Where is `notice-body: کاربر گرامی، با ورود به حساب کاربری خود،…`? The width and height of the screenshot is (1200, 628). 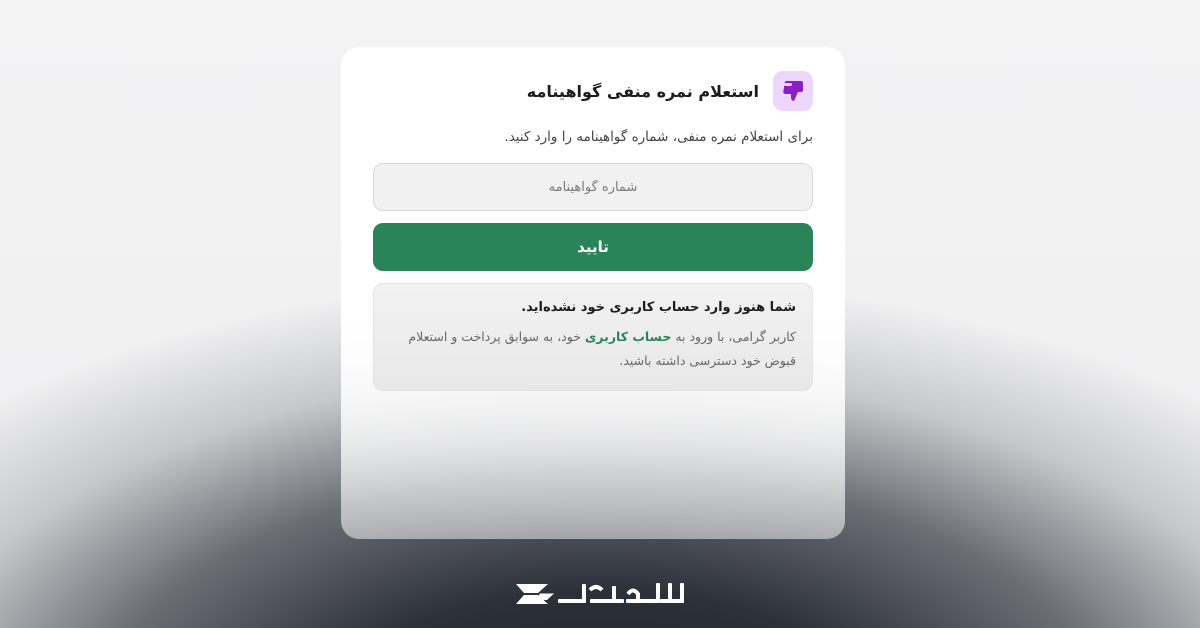
notice-body: کاربر گرامی، با ورود به حساب کاربری خود،… is located at coordinates (593, 349).